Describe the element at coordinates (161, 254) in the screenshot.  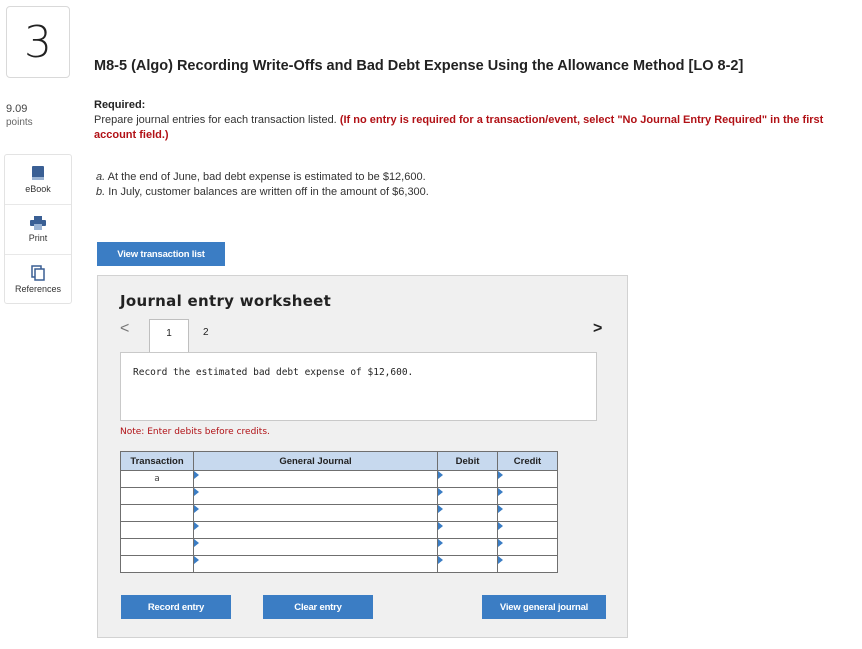
I see `view-transaction-list-button: View transaction list` at that location.